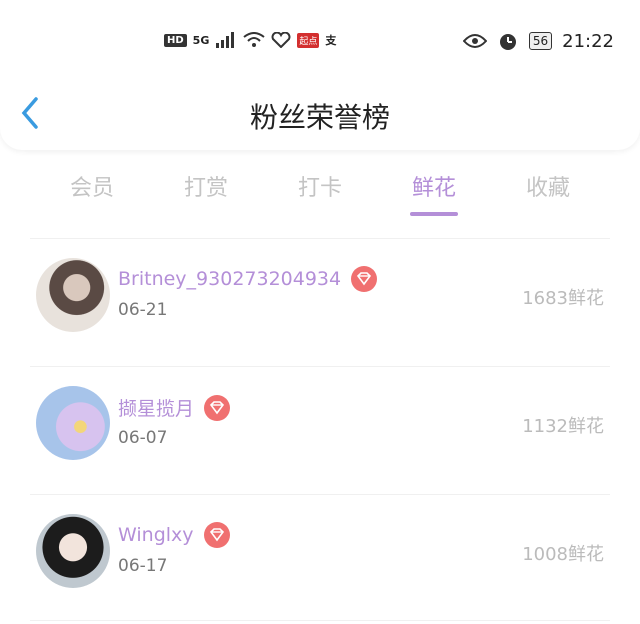 The height and width of the screenshot is (624, 640). I want to click on user-name: Winglxy, so click(156, 535).